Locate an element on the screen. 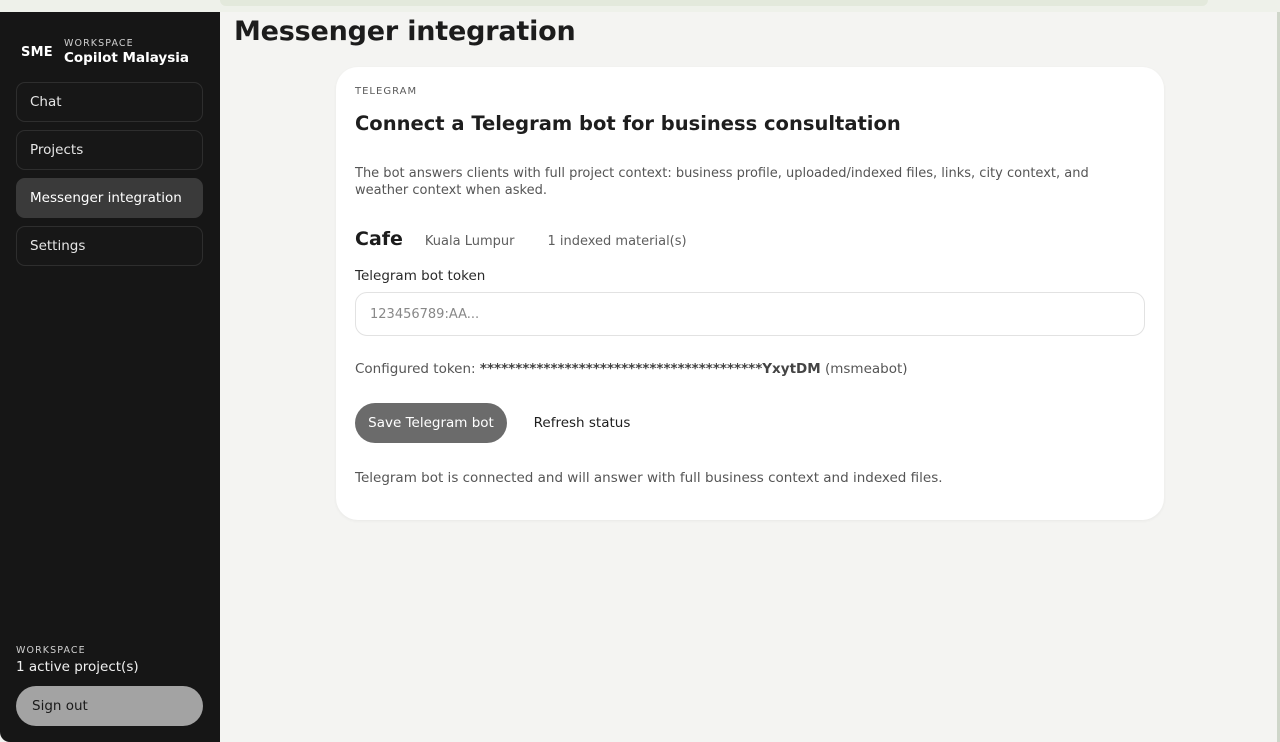  telegram-token-input is located at coordinates (750, 314).